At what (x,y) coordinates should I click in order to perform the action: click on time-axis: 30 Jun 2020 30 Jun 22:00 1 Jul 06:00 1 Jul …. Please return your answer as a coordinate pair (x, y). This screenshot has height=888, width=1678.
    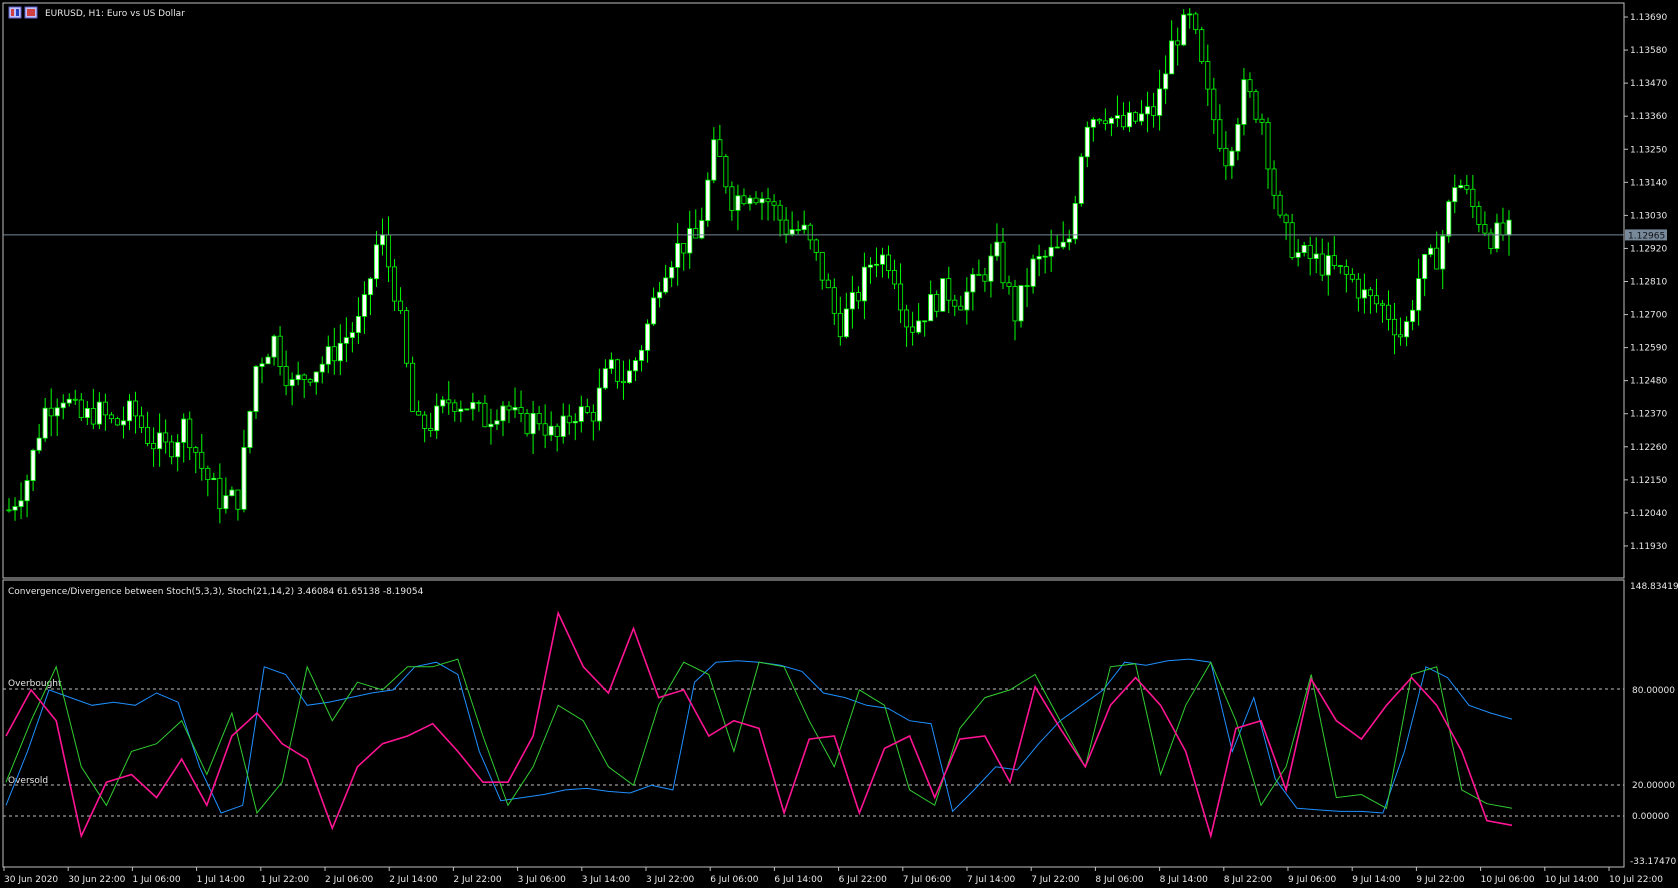
    Looking at the image, I should click on (833, 876).